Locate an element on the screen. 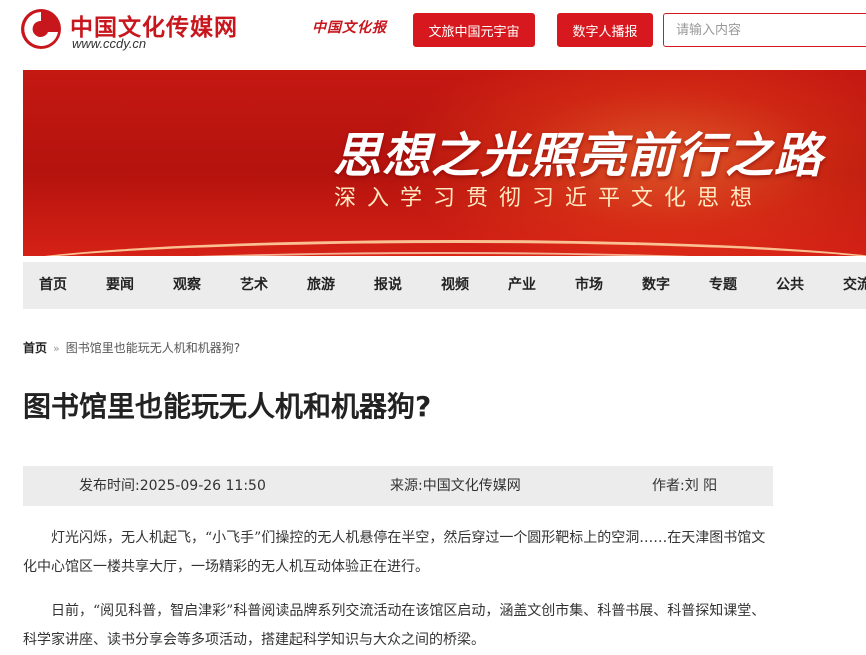  site-header: 中国文化传媒网 www.ccdy.cn 中国文化报 文旅中国元宇宙 数字人播报 is located at coordinates (433, 31).